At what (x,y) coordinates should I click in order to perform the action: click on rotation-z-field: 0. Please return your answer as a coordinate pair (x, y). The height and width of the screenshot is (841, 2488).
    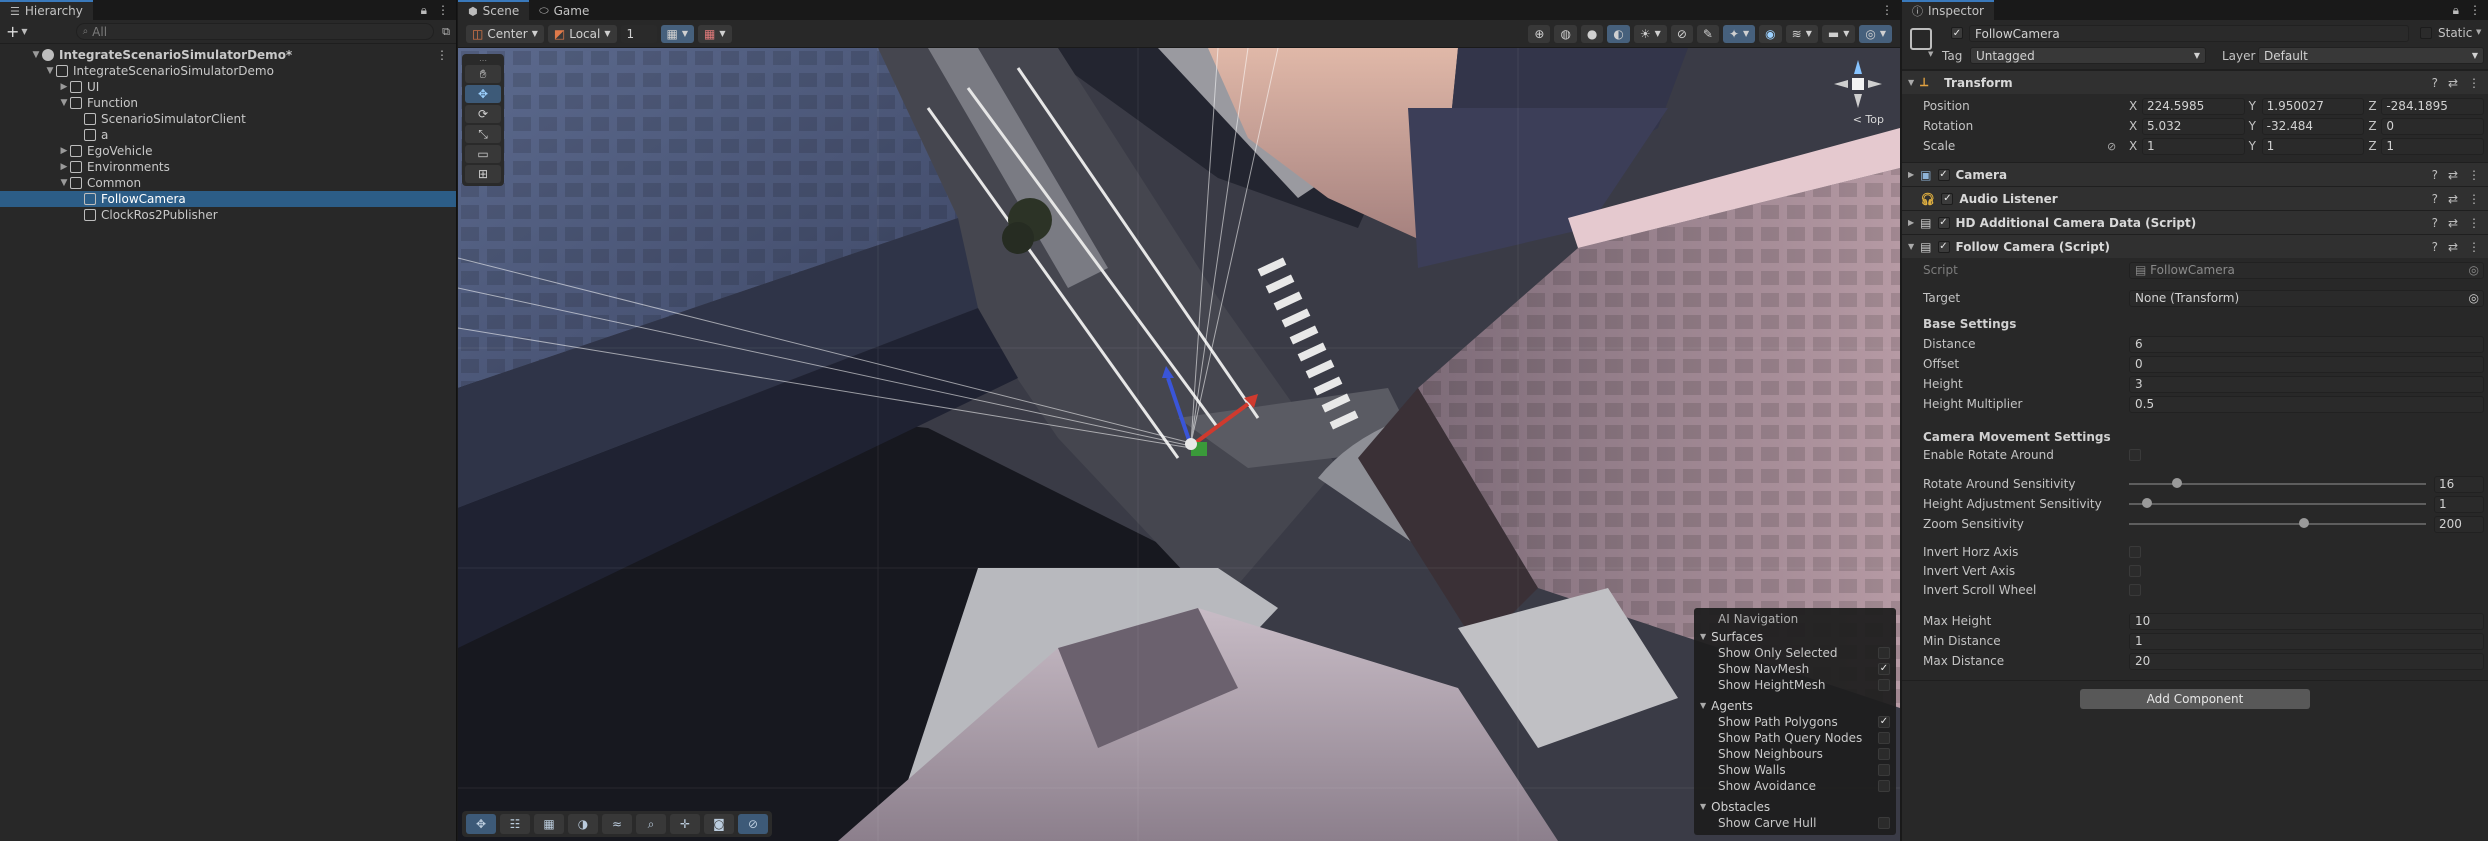
    Looking at the image, I should click on (2433, 126).